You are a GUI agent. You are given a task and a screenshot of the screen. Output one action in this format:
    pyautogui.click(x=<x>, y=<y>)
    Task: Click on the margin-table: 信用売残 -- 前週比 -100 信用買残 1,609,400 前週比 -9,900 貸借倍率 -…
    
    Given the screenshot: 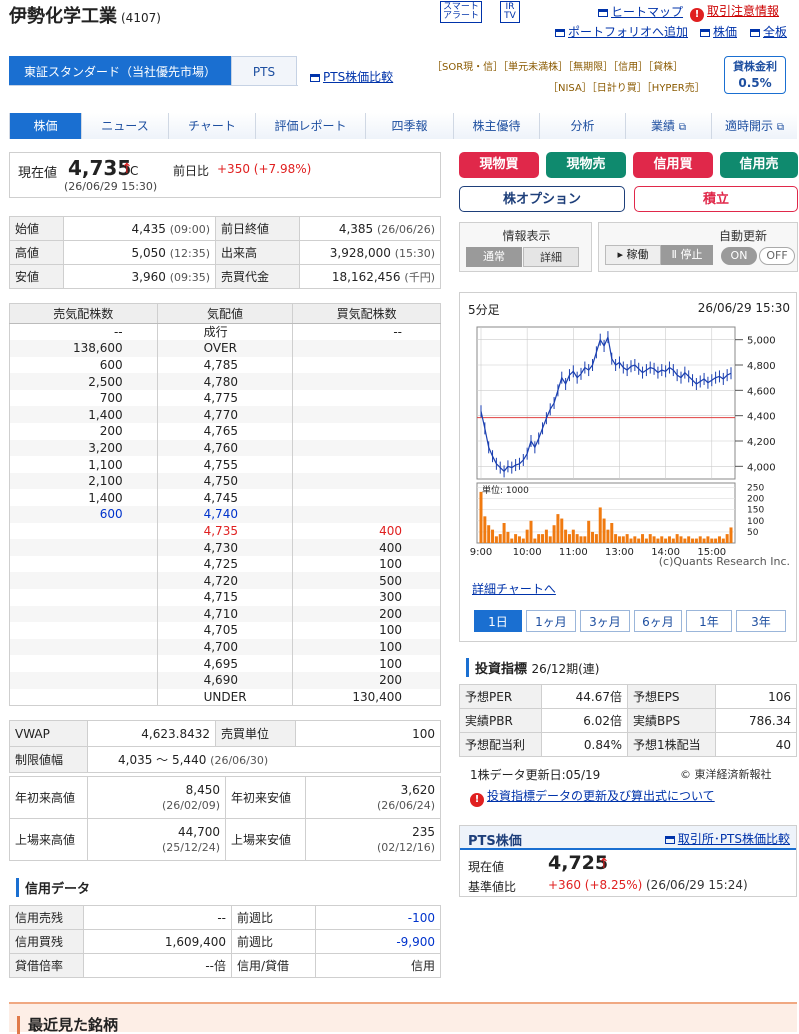 What is the action you would take?
    pyautogui.click(x=225, y=941)
    